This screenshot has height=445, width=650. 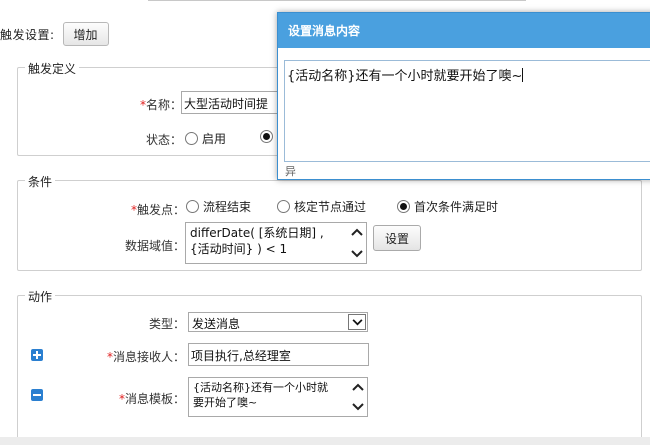 I want to click on definition-legend: 触发定义, so click(x=52, y=68).